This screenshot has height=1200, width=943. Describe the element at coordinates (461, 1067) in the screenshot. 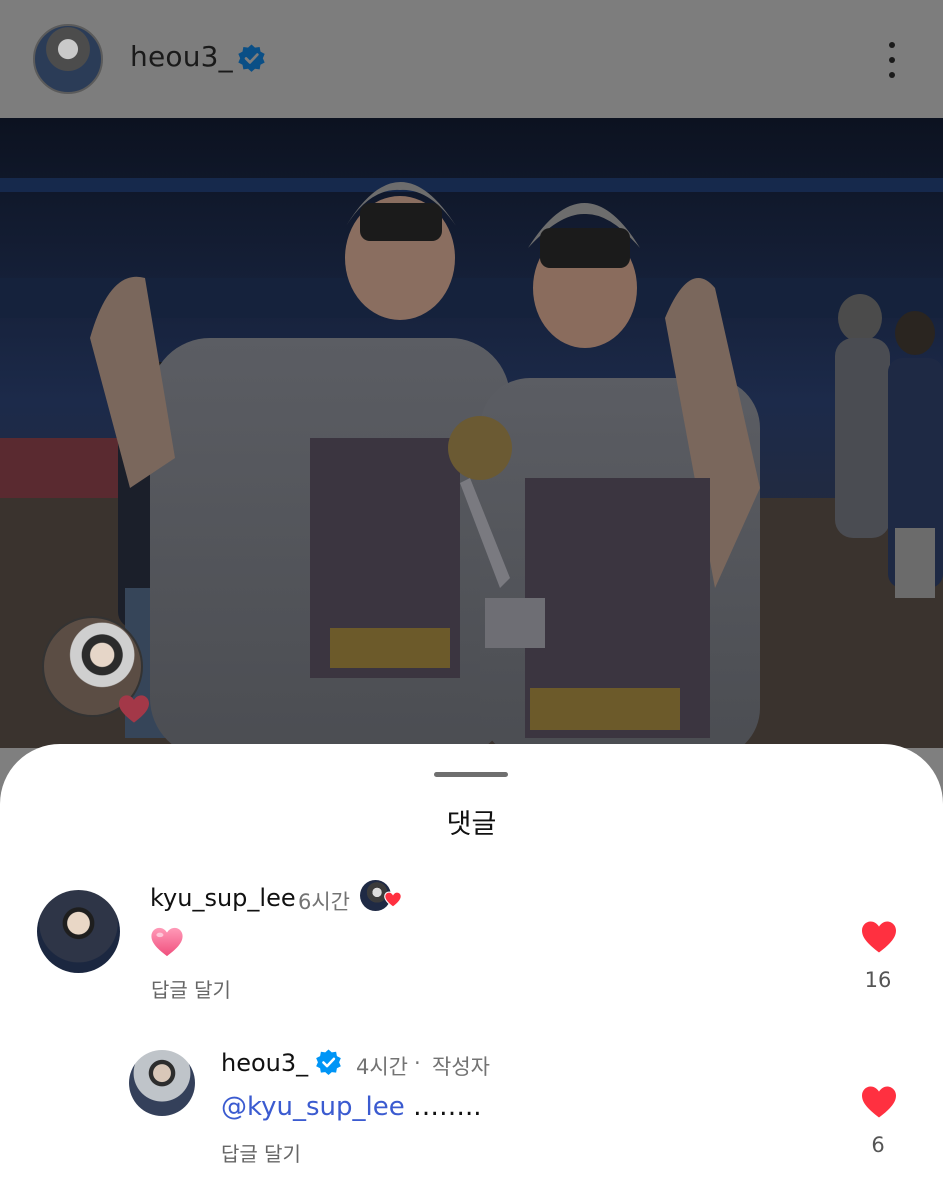

I see `author-label: 작성자` at that location.